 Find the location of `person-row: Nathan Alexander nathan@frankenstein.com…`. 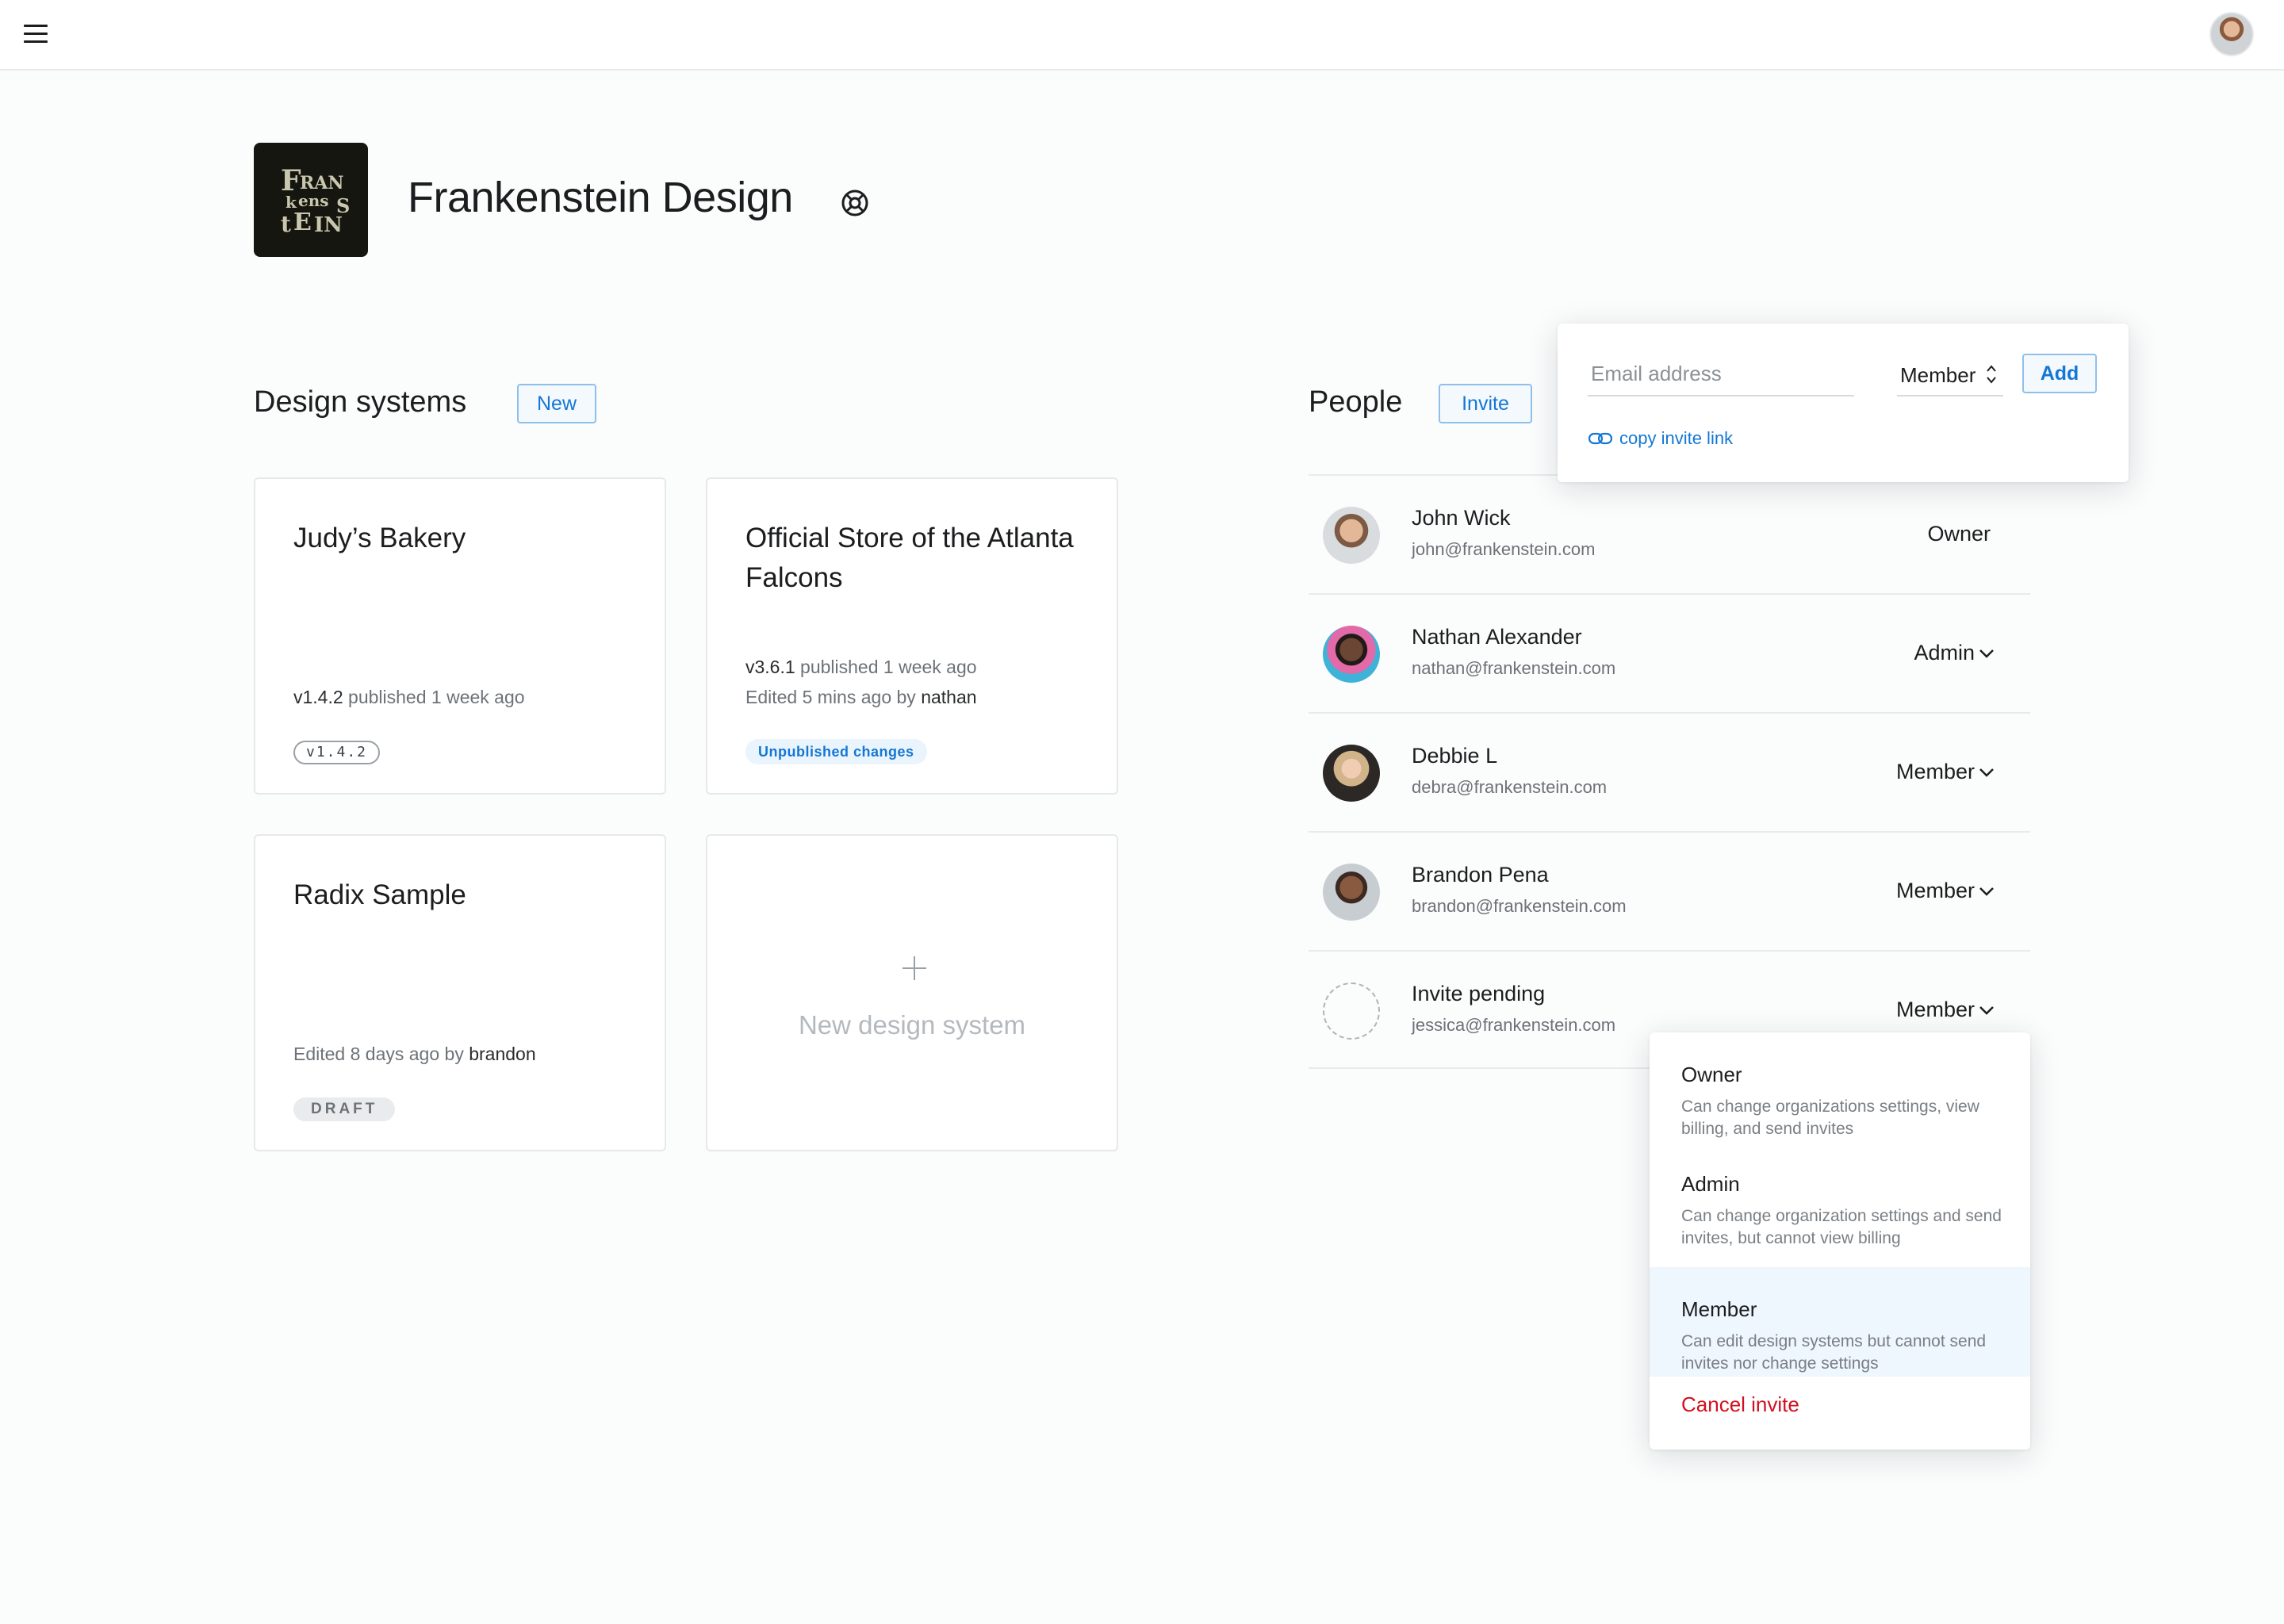

person-row: Nathan Alexander nathan@frankenstein.com… is located at coordinates (1669, 652).